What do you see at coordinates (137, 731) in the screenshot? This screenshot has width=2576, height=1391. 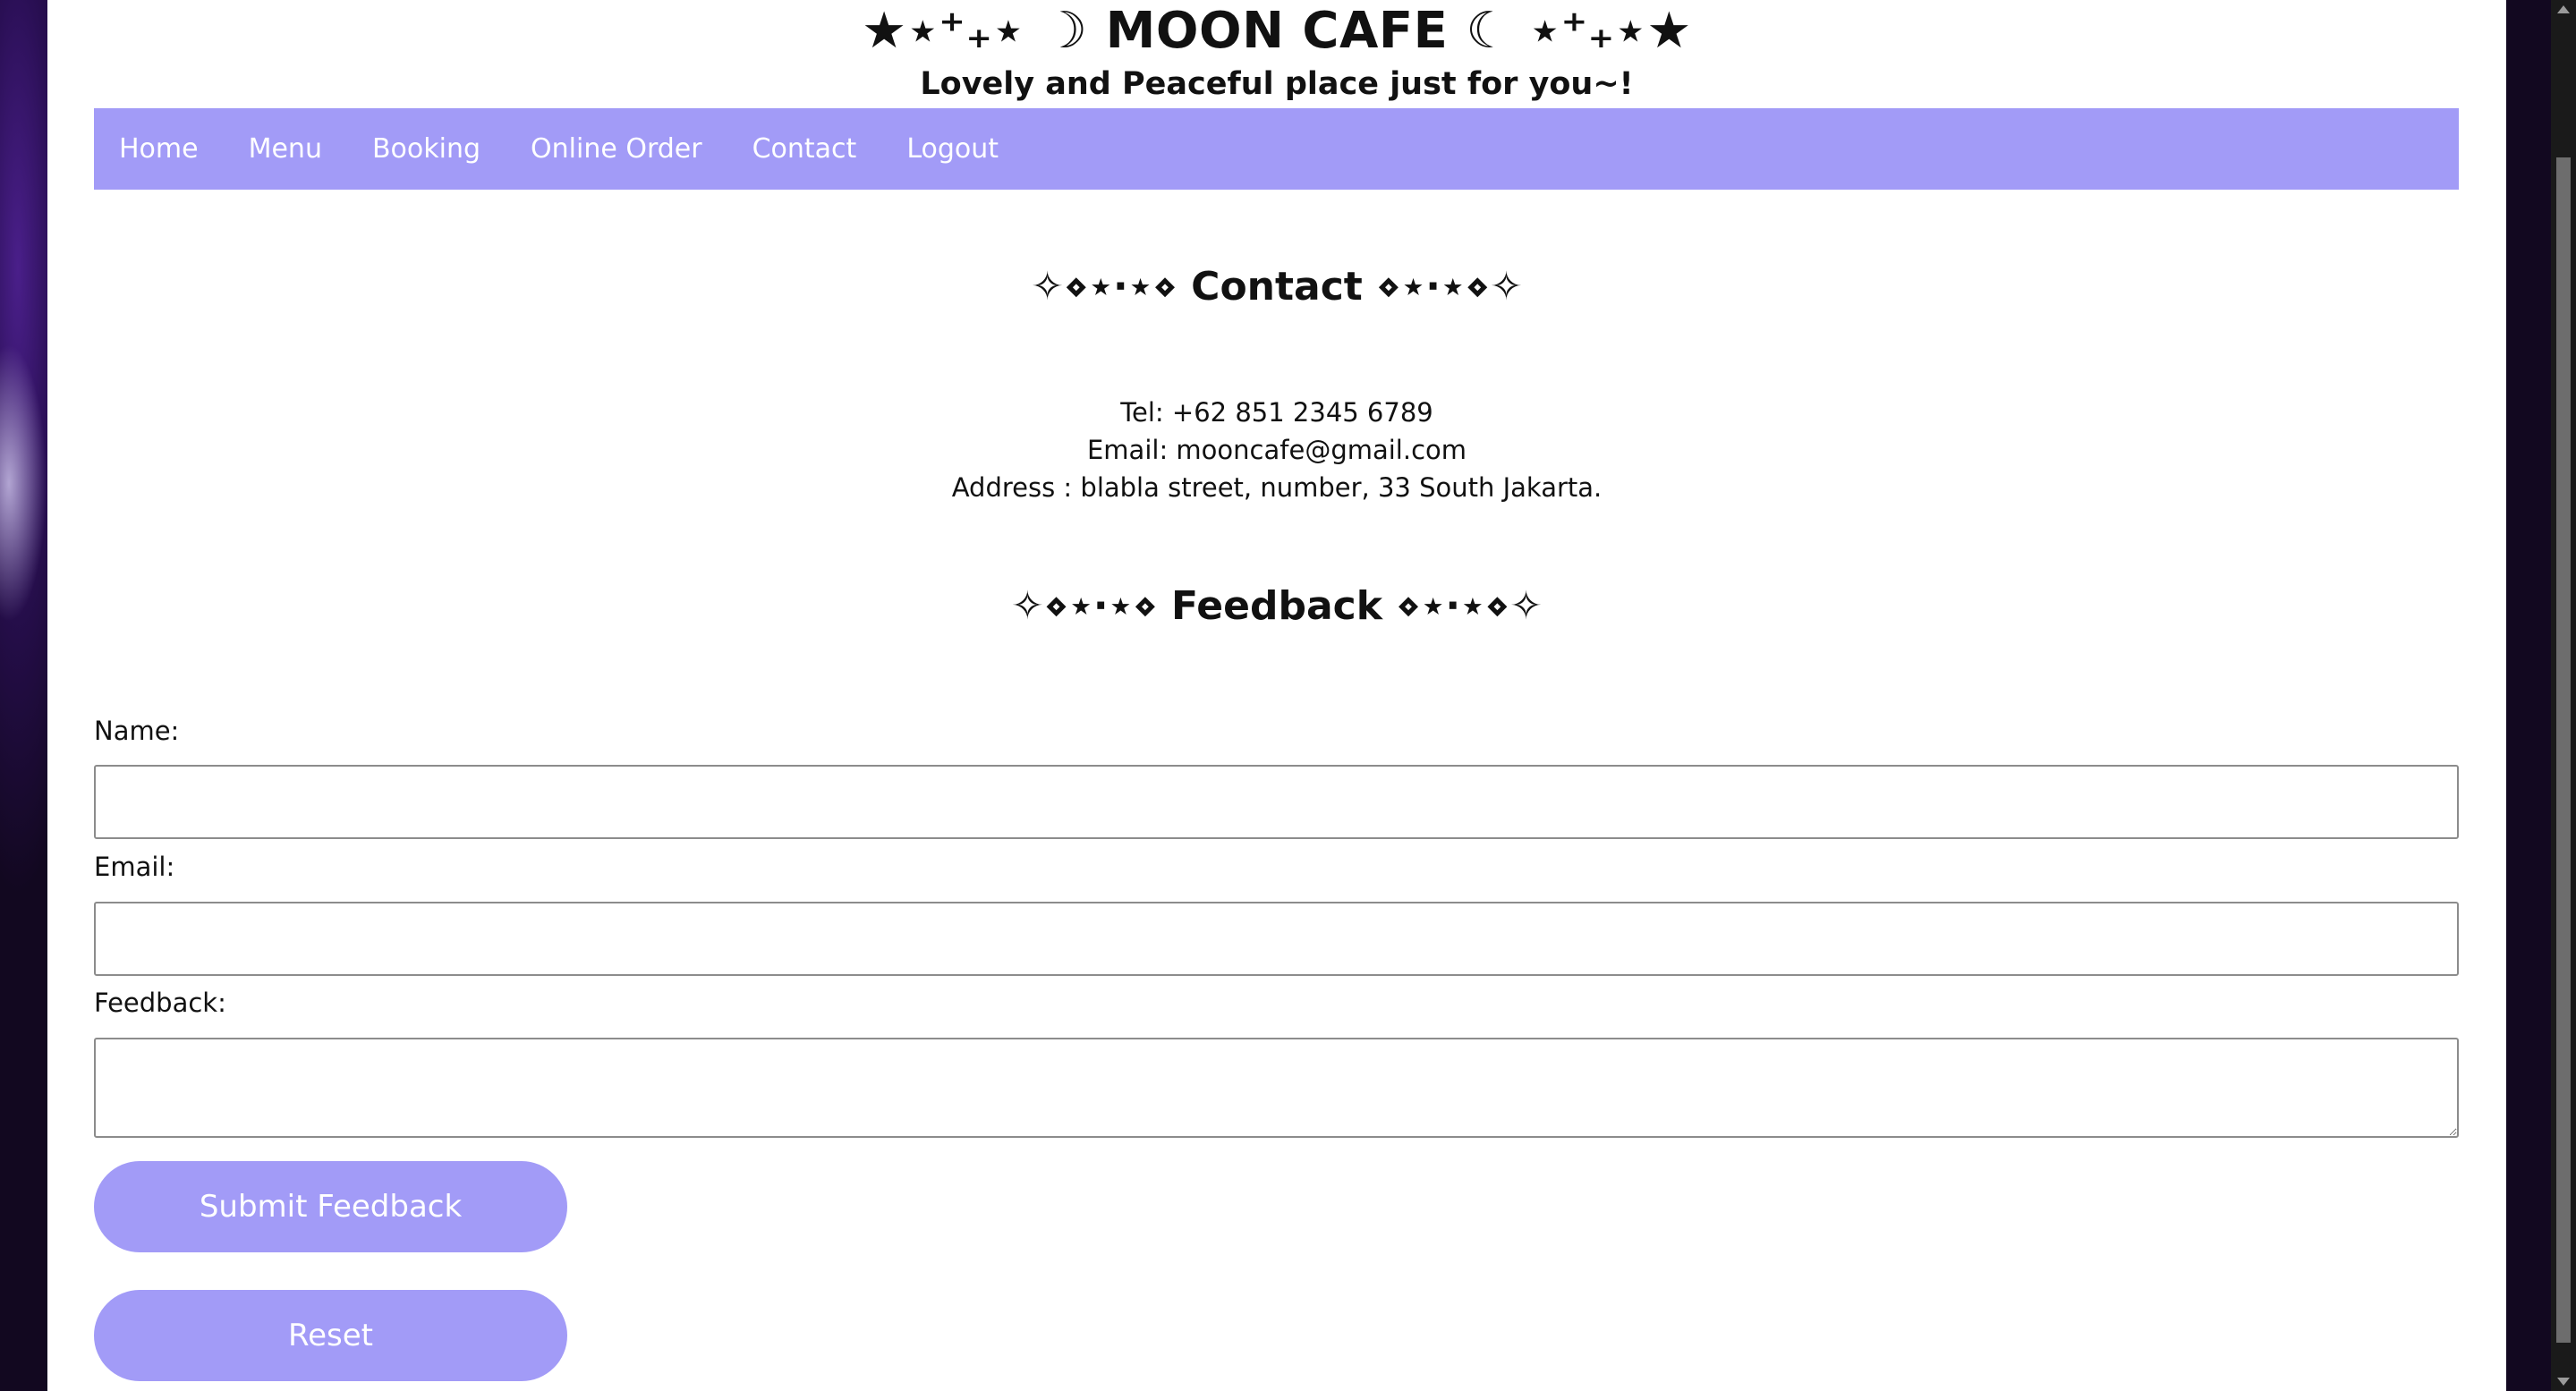 I see `name-label: Name:` at bounding box center [137, 731].